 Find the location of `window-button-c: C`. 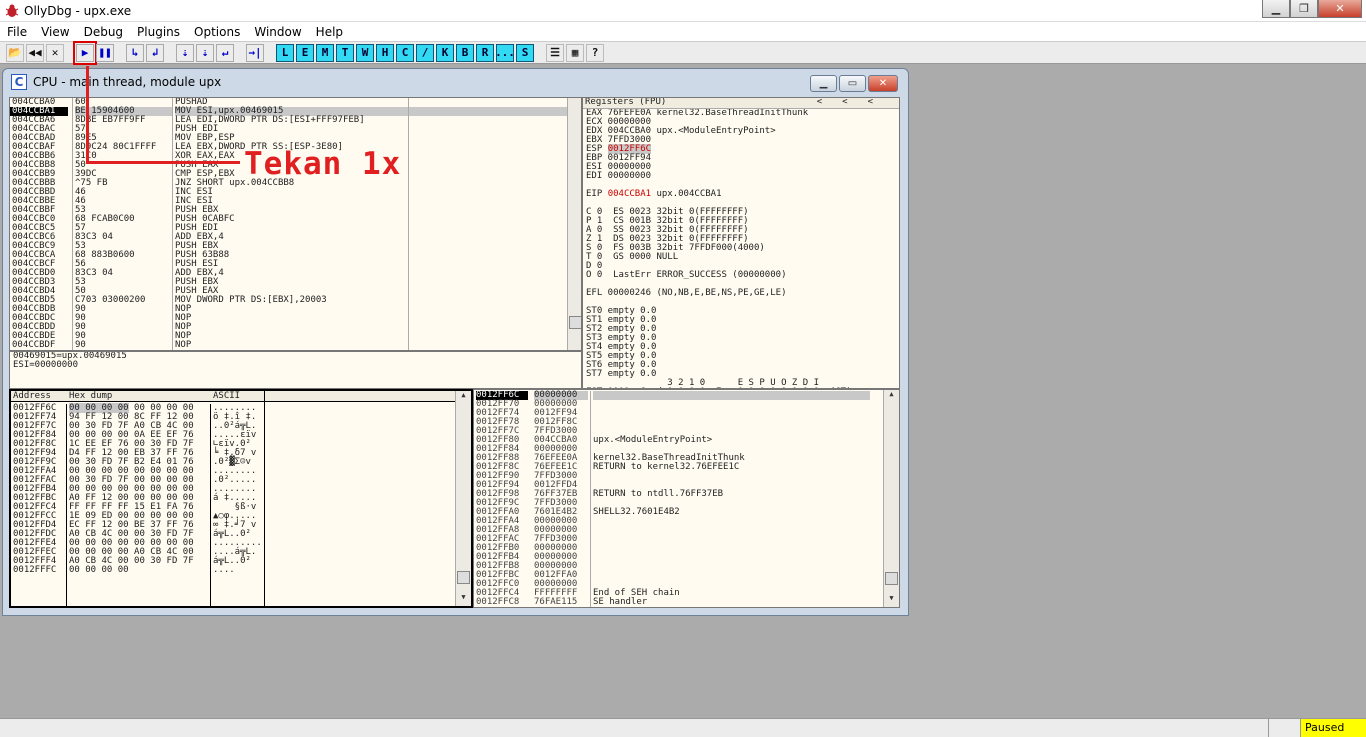

window-button-c: C is located at coordinates (405, 52).